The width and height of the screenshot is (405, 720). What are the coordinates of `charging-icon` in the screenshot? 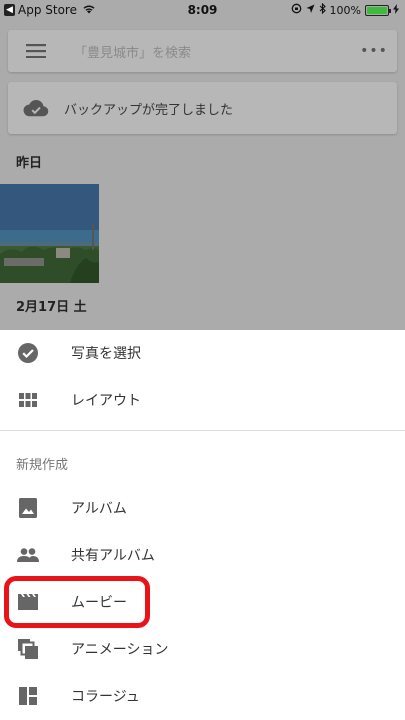 It's located at (396, 10).